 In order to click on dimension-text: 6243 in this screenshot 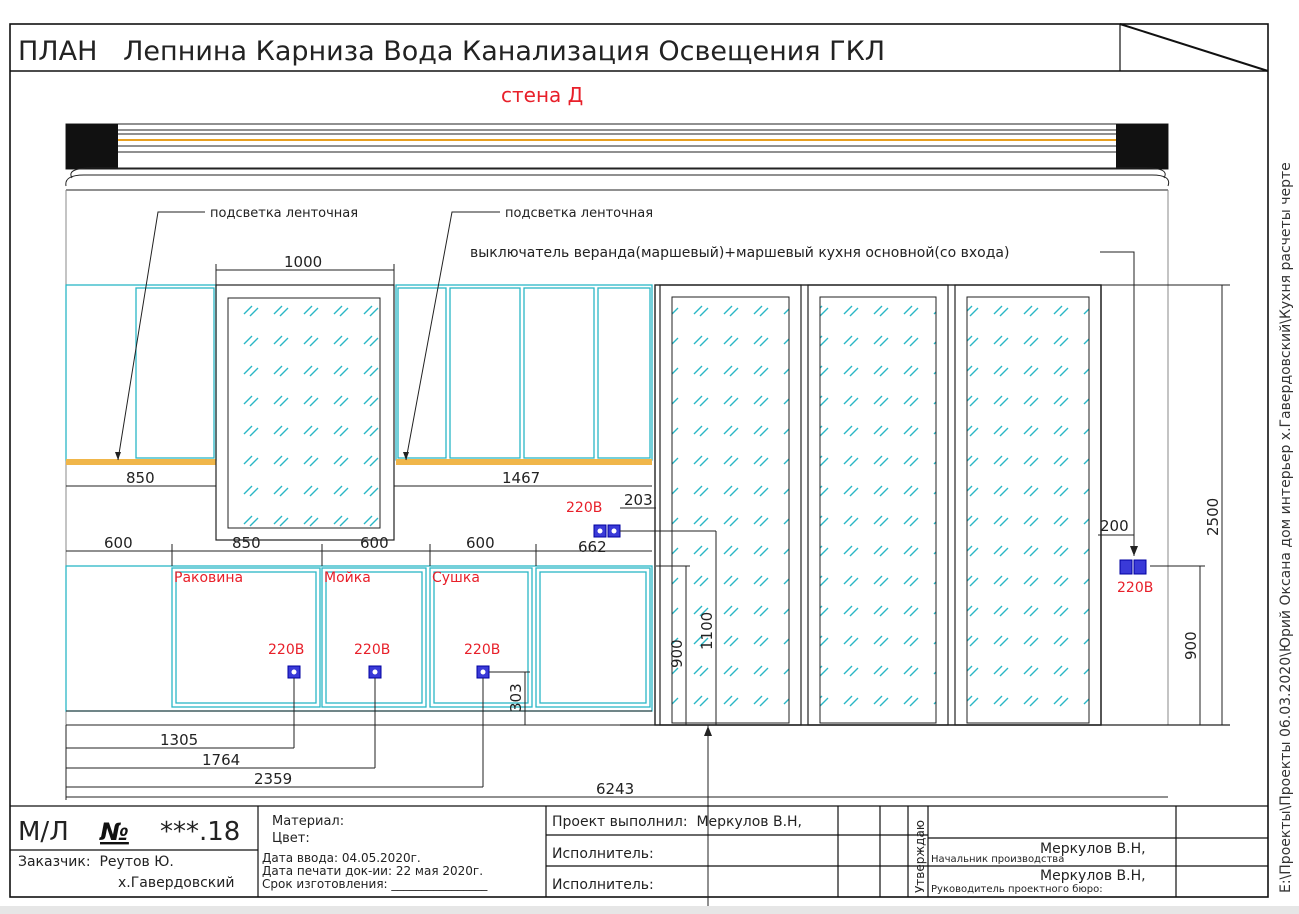, I will do `click(615, 789)`.